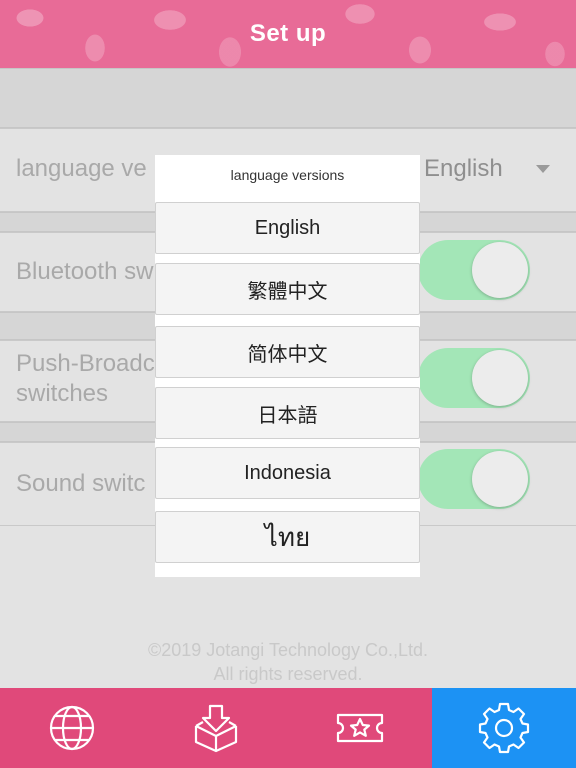 Image resolution: width=576 pixels, height=768 pixels. Describe the element at coordinates (81, 483) in the screenshot. I see `sound-label: Sound switc` at that location.